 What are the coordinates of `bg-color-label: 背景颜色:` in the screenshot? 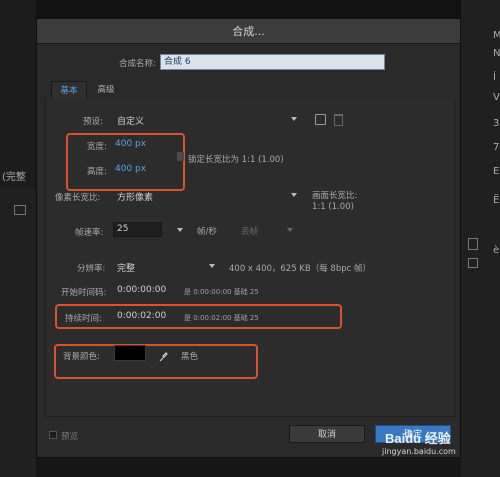 It's located at (81, 357).